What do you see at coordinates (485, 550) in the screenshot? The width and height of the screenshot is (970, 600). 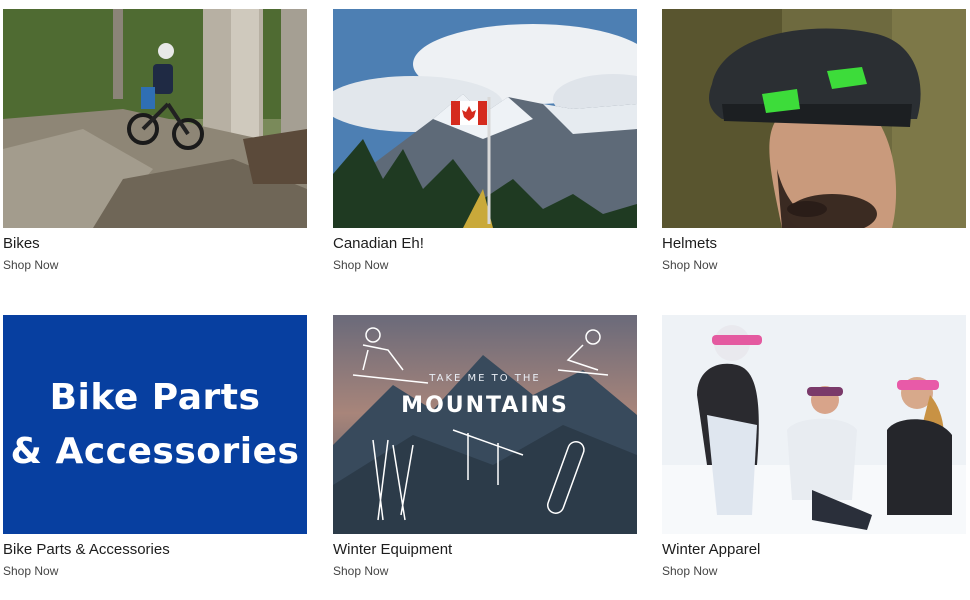 I see `category-title: Winter Equipment` at bounding box center [485, 550].